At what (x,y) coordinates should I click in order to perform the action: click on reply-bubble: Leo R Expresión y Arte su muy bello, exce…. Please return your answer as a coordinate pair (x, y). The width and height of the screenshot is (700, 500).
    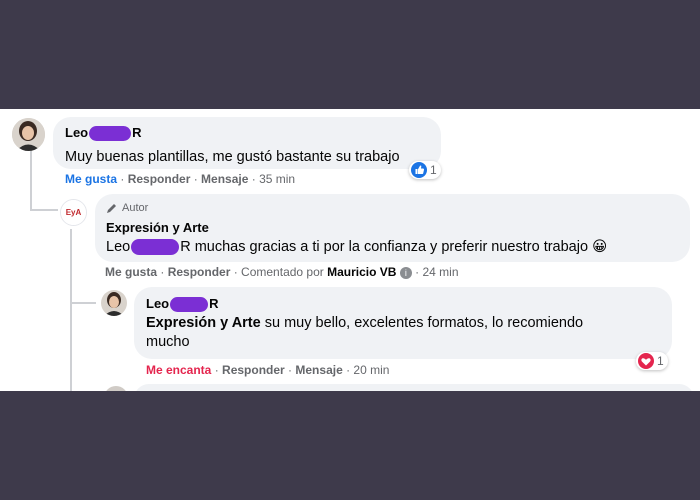
    Looking at the image, I should click on (403, 323).